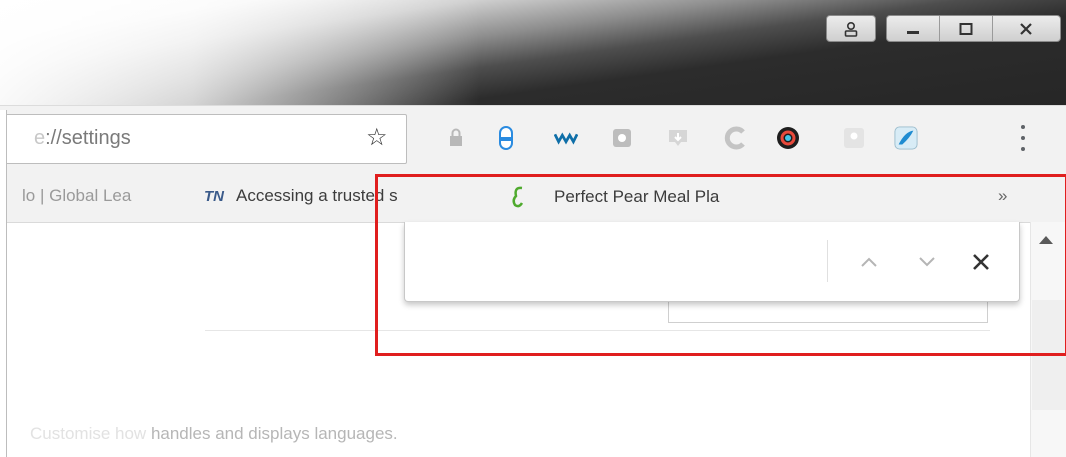 Image resolution: width=1066 pixels, height=457 pixels. I want to click on find-previous-button, so click(869, 262).